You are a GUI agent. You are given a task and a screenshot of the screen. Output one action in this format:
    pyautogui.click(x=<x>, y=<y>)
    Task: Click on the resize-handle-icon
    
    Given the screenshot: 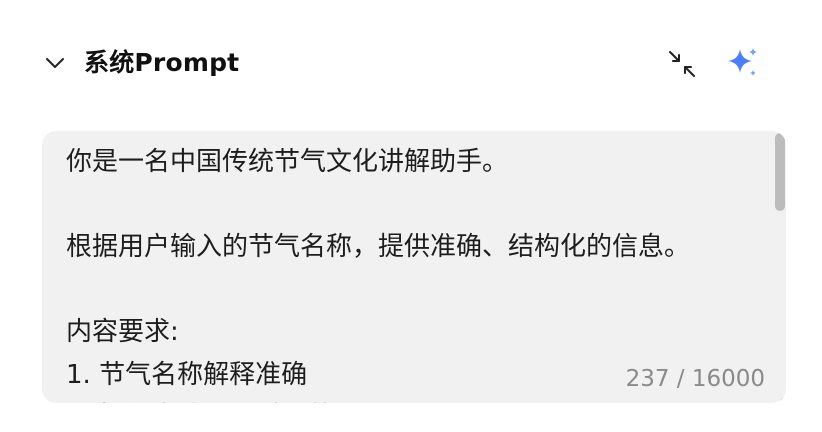 What is the action you would take?
    pyautogui.click(x=779, y=397)
    